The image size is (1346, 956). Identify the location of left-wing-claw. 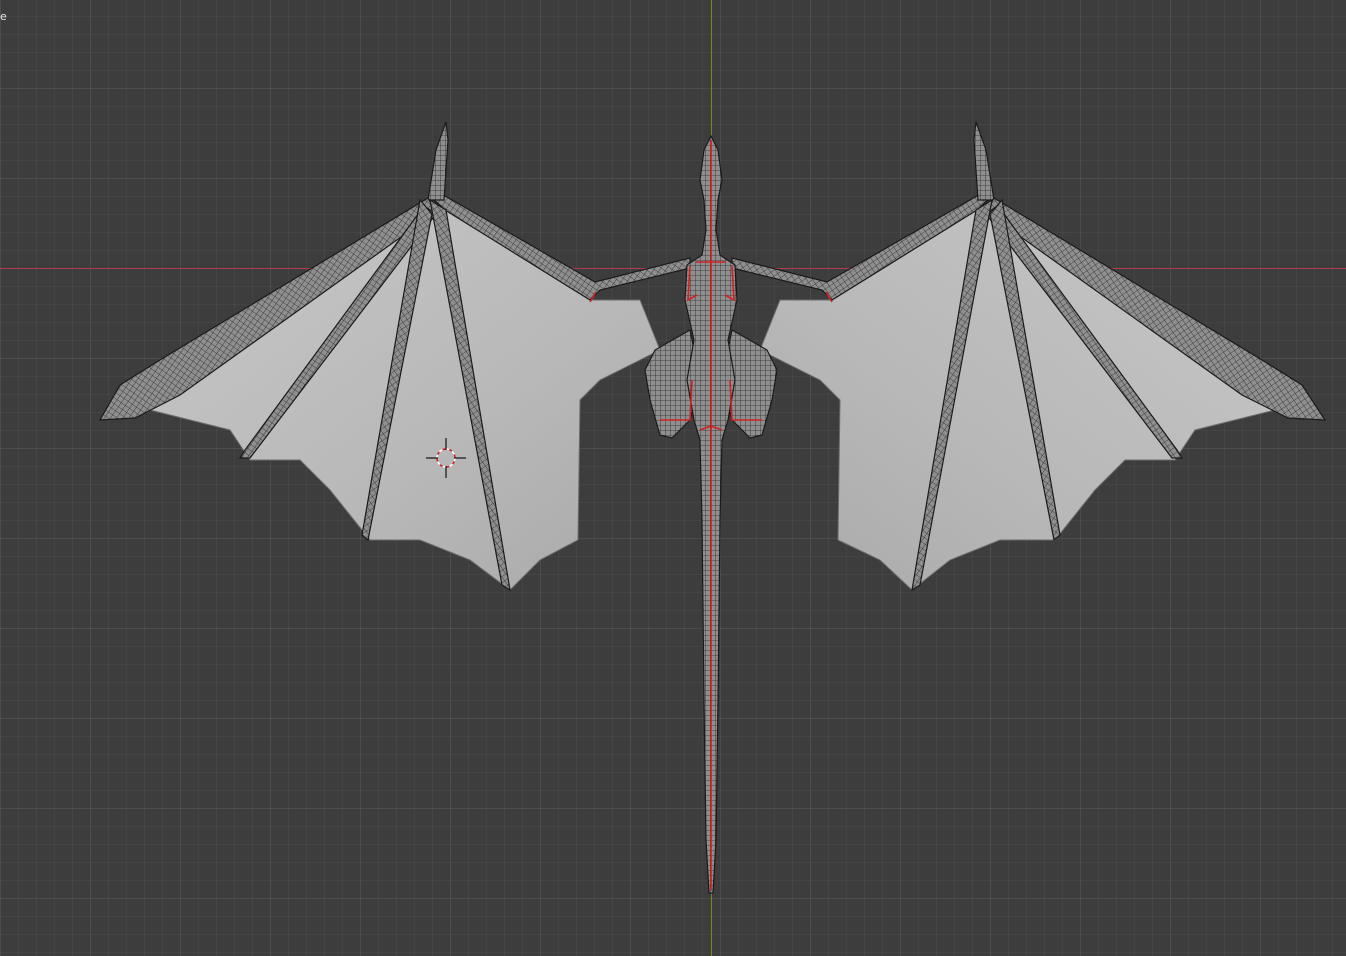
(438, 161).